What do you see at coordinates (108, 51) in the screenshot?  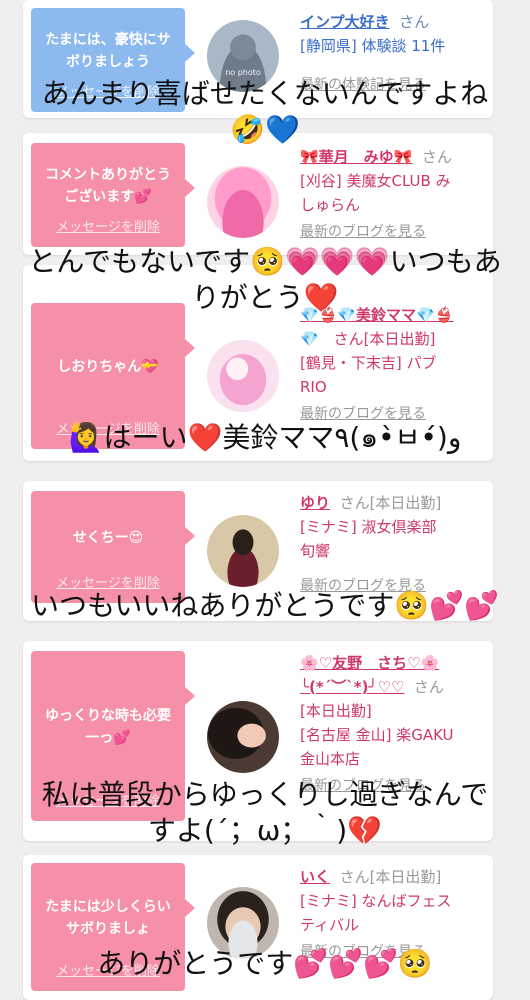 I see `message-text: たまには、豪快にサボりましょう` at bounding box center [108, 51].